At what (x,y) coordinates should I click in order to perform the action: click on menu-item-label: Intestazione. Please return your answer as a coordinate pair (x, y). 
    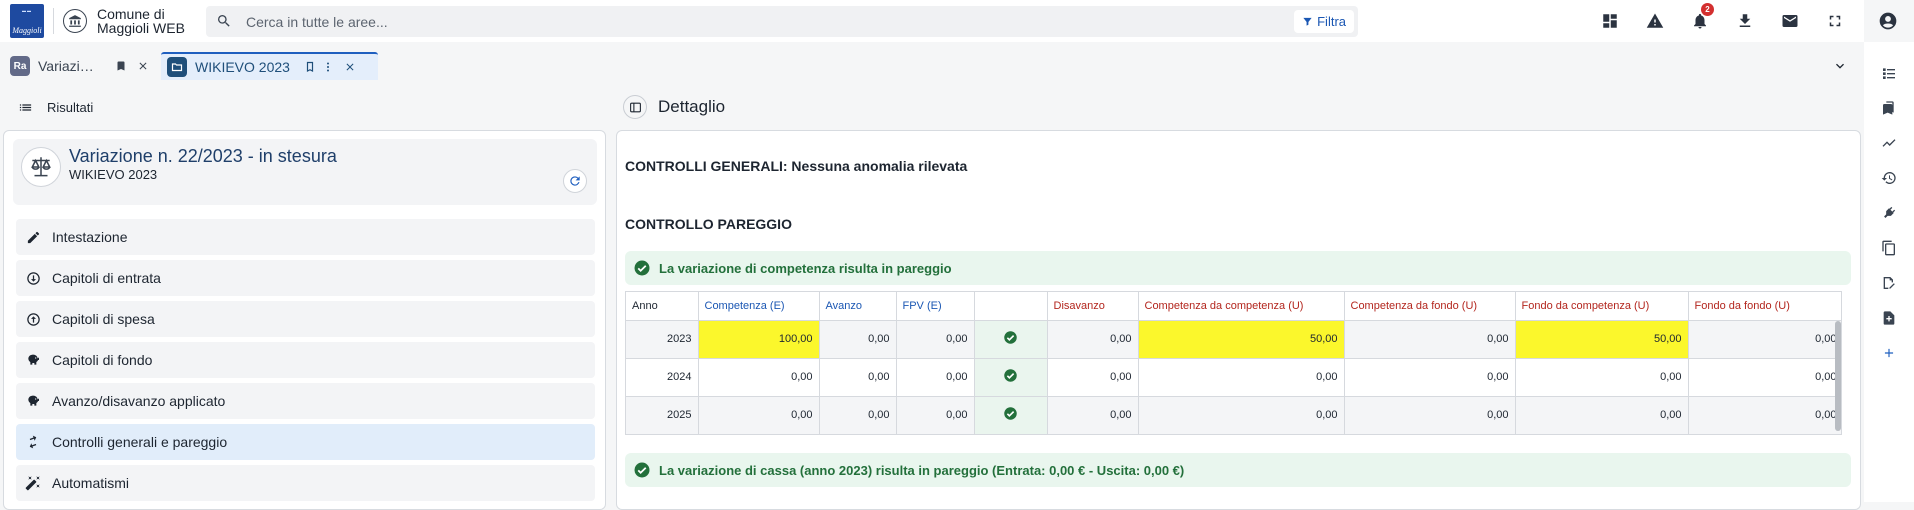
    Looking at the image, I should click on (90, 237).